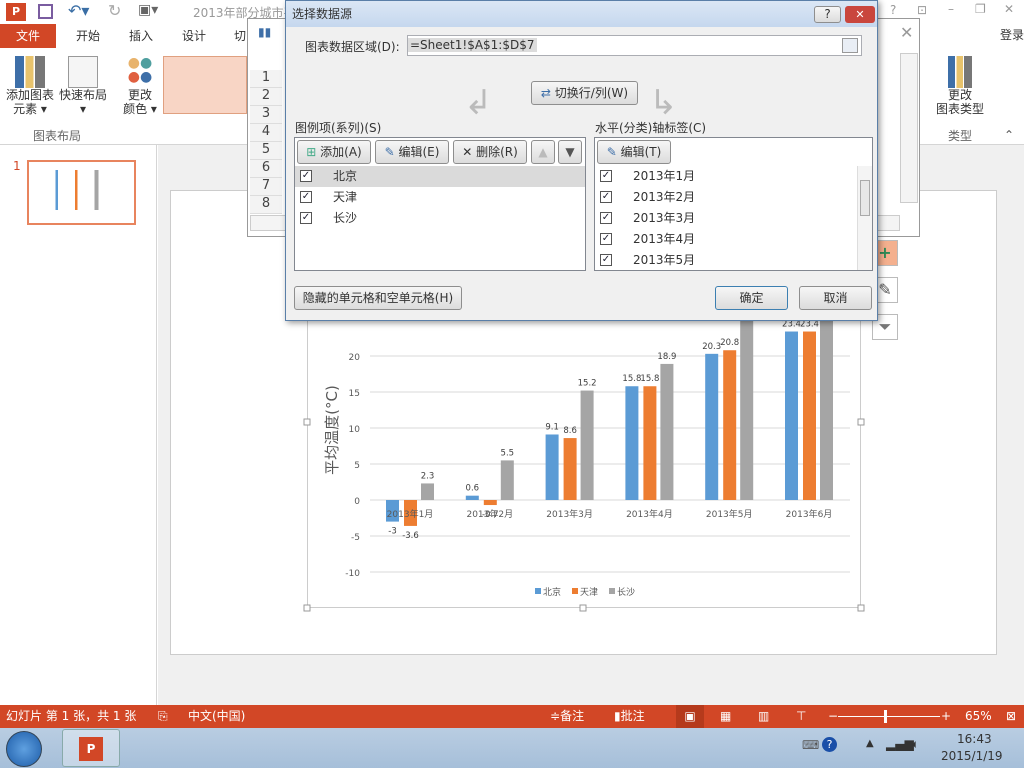 Image resolution: width=1024 pixels, height=768 pixels. I want to click on data-label: 2.3, so click(428, 476).